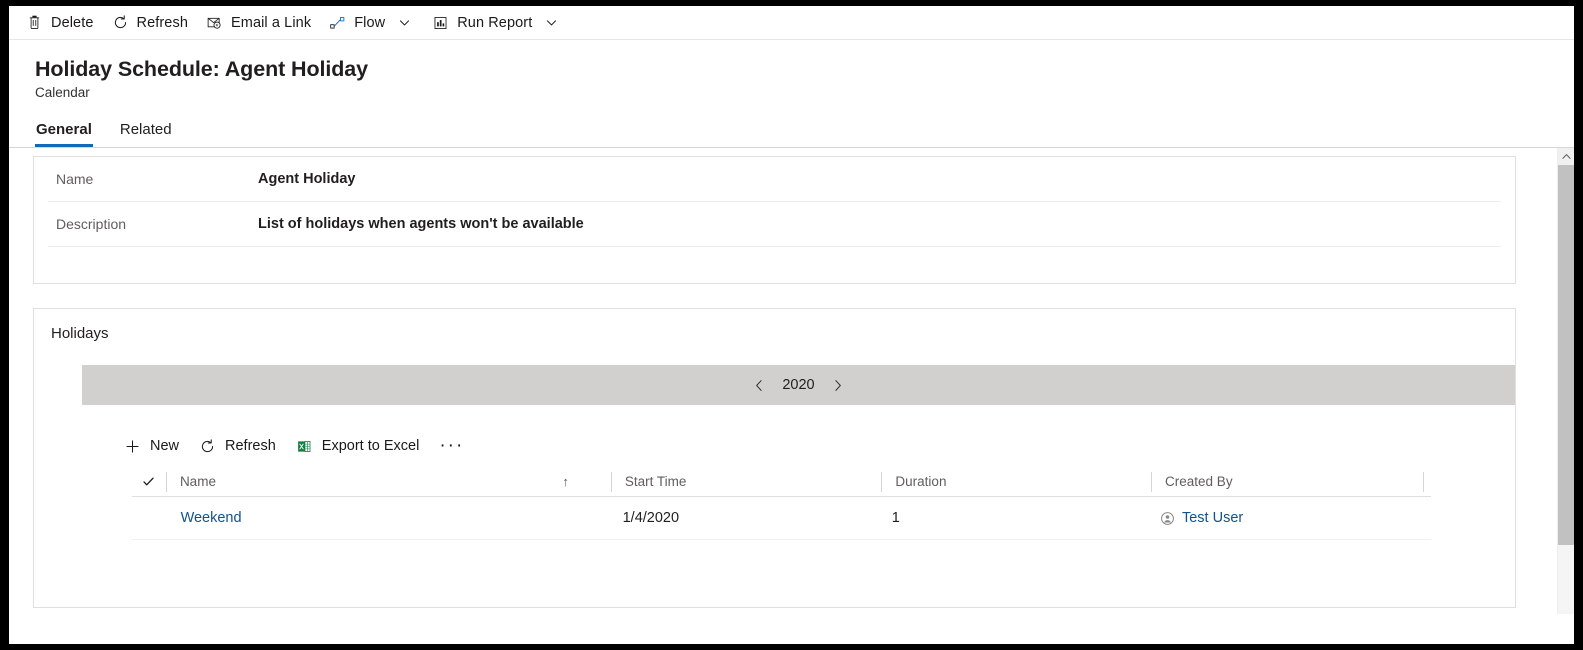 The height and width of the screenshot is (650, 1583). I want to click on caret-up-icon, so click(1566, 156).